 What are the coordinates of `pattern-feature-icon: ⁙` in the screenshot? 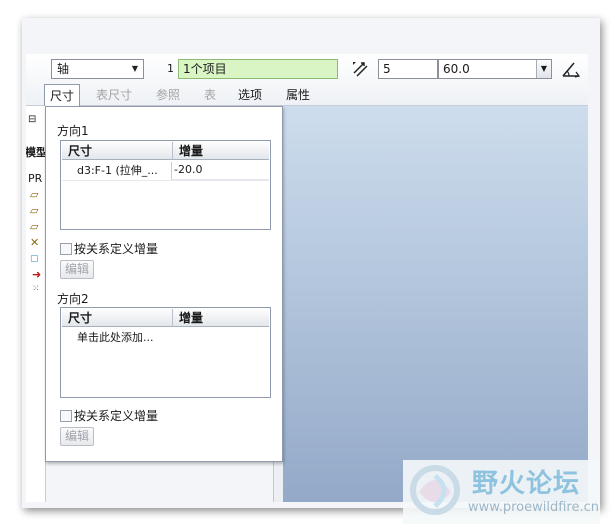 It's located at (36, 289).